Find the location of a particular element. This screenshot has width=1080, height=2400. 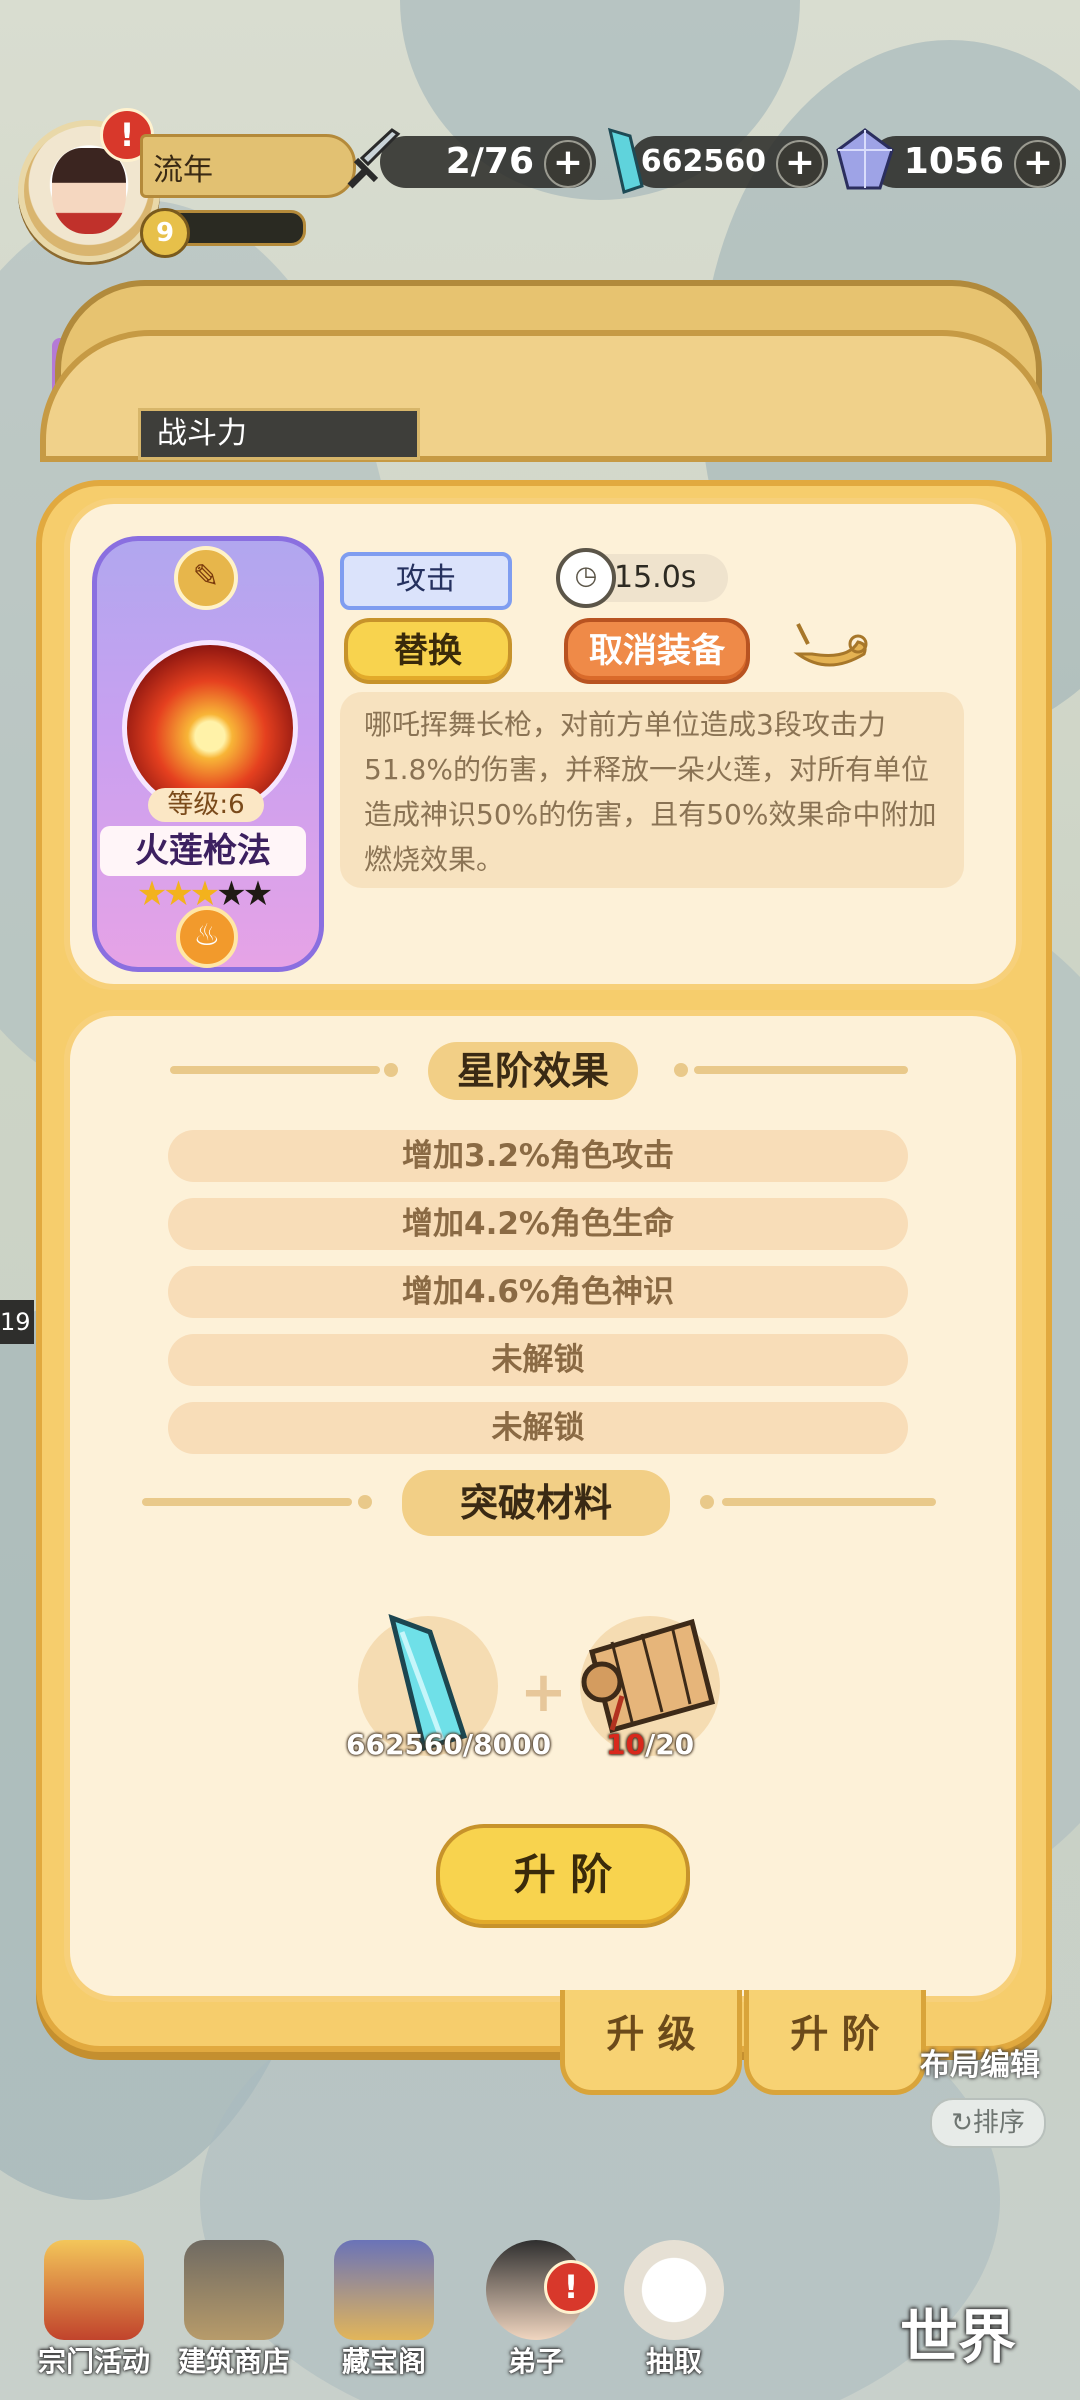

nav-building-shop: 建筑商店 is located at coordinates (234, 2315).